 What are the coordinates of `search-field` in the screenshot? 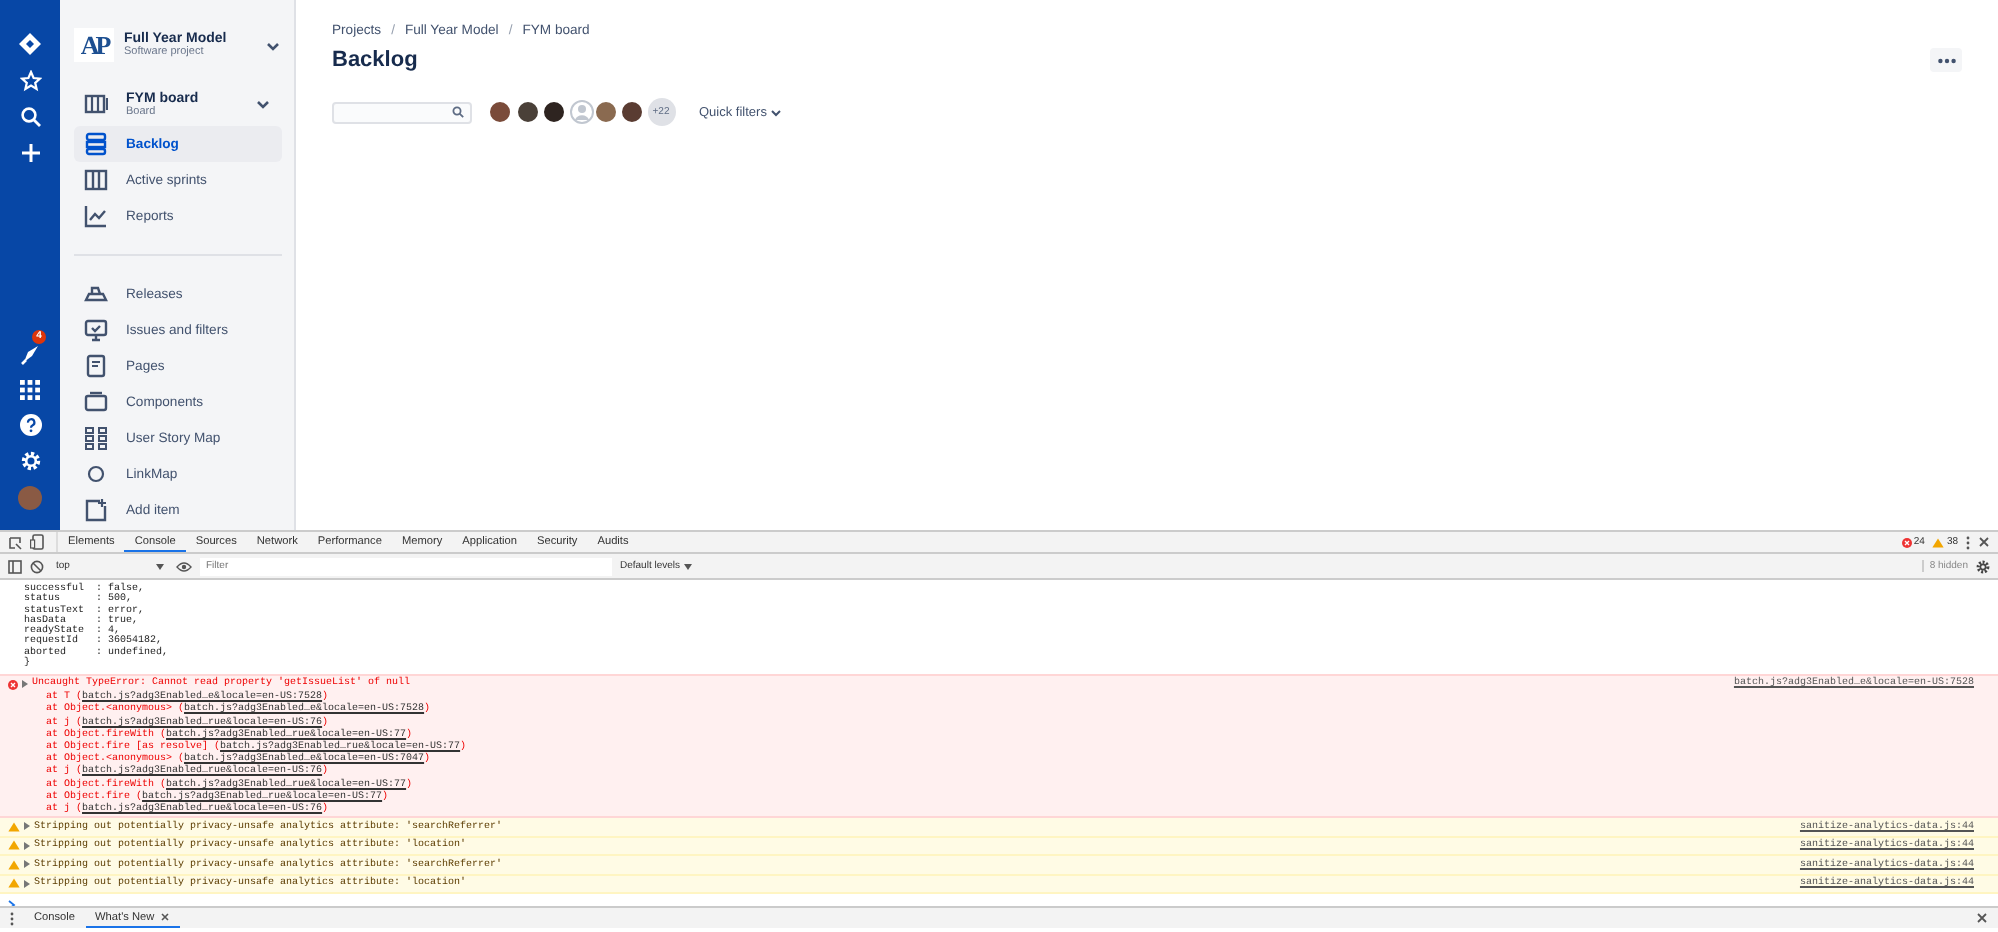 It's located at (402, 112).